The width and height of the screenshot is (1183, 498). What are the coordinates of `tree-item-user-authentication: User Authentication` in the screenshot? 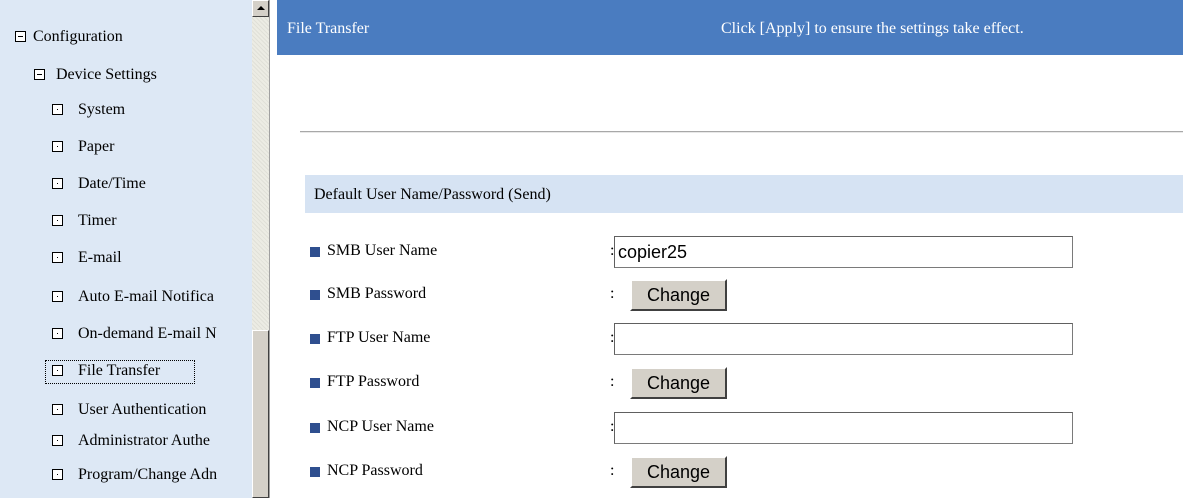 It's located at (125, 410).